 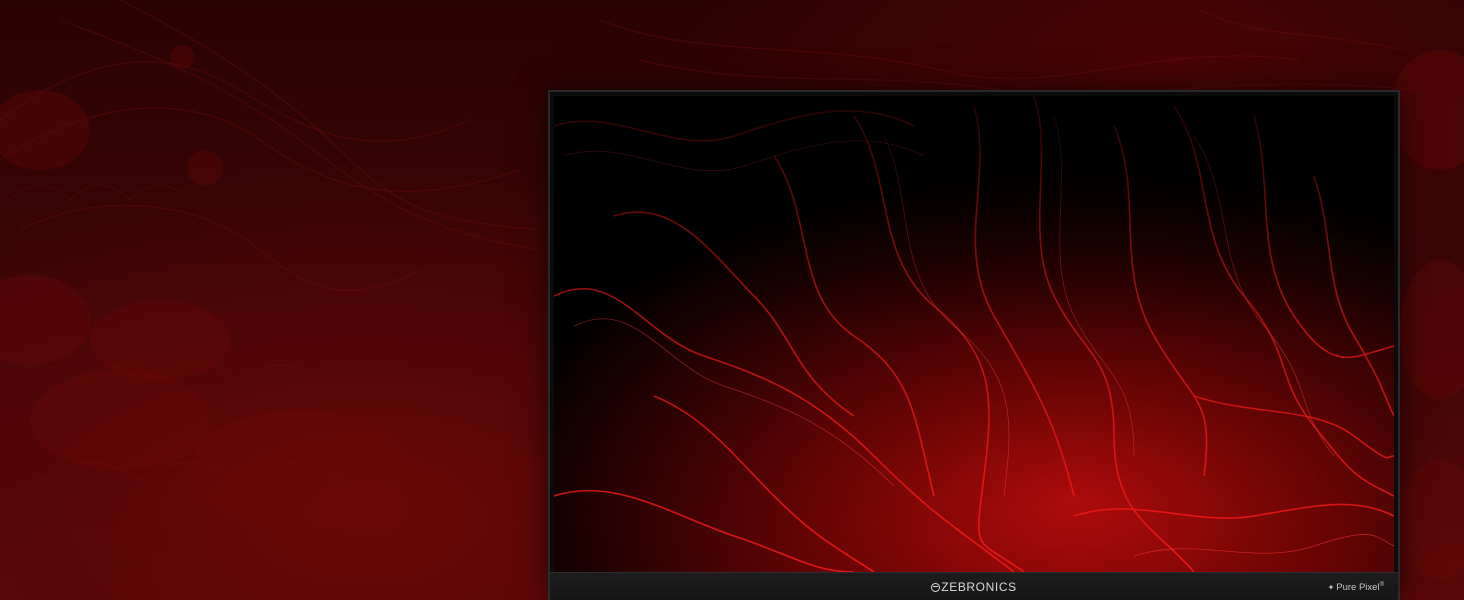 I want to click on pure-pixel-label: Pure Pixel, so click(x=1358, y=587).